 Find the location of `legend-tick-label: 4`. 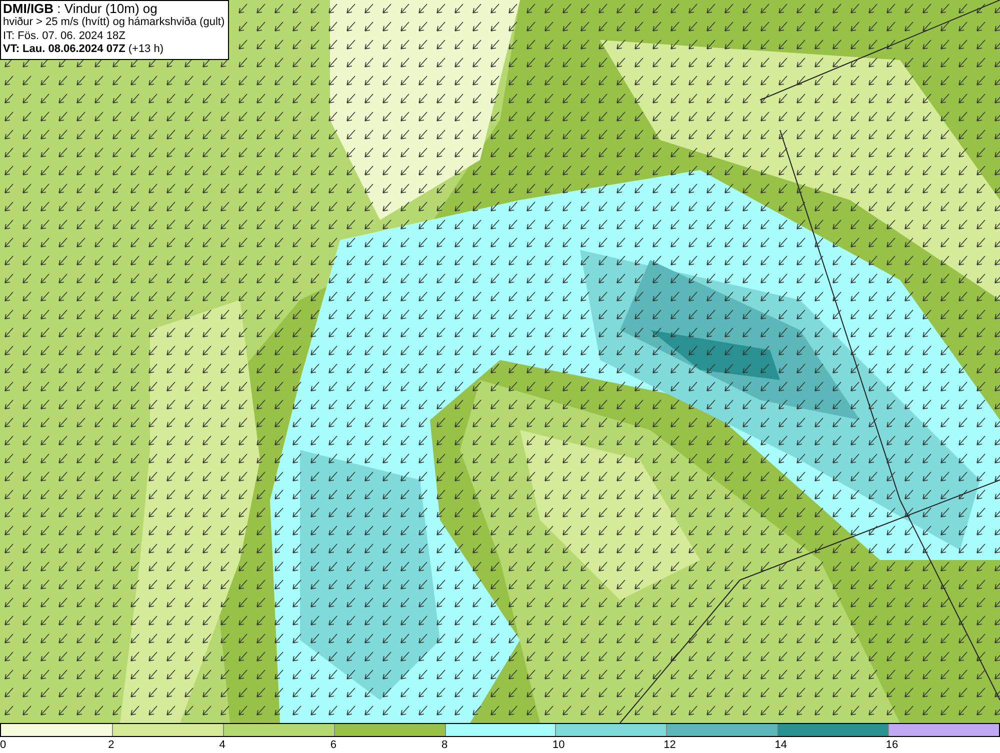

legend-tick-label: 4 is located at coordinates (222, 745).